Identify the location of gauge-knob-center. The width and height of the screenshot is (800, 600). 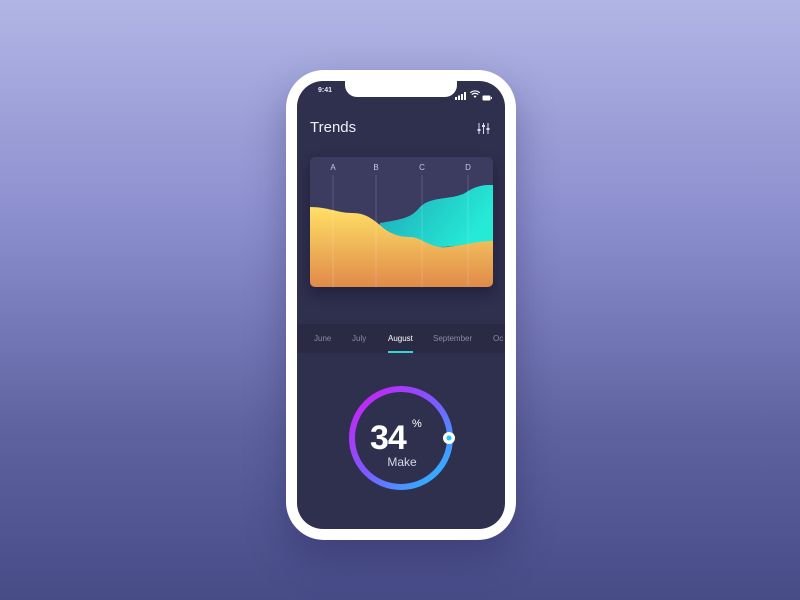
(449, 438).